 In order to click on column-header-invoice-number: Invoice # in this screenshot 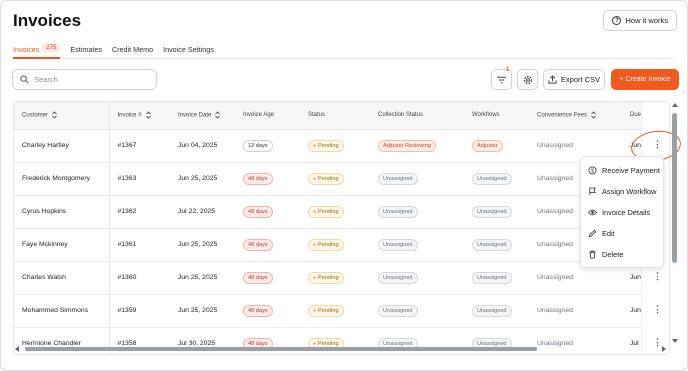, I will do `click(139, 116)`.